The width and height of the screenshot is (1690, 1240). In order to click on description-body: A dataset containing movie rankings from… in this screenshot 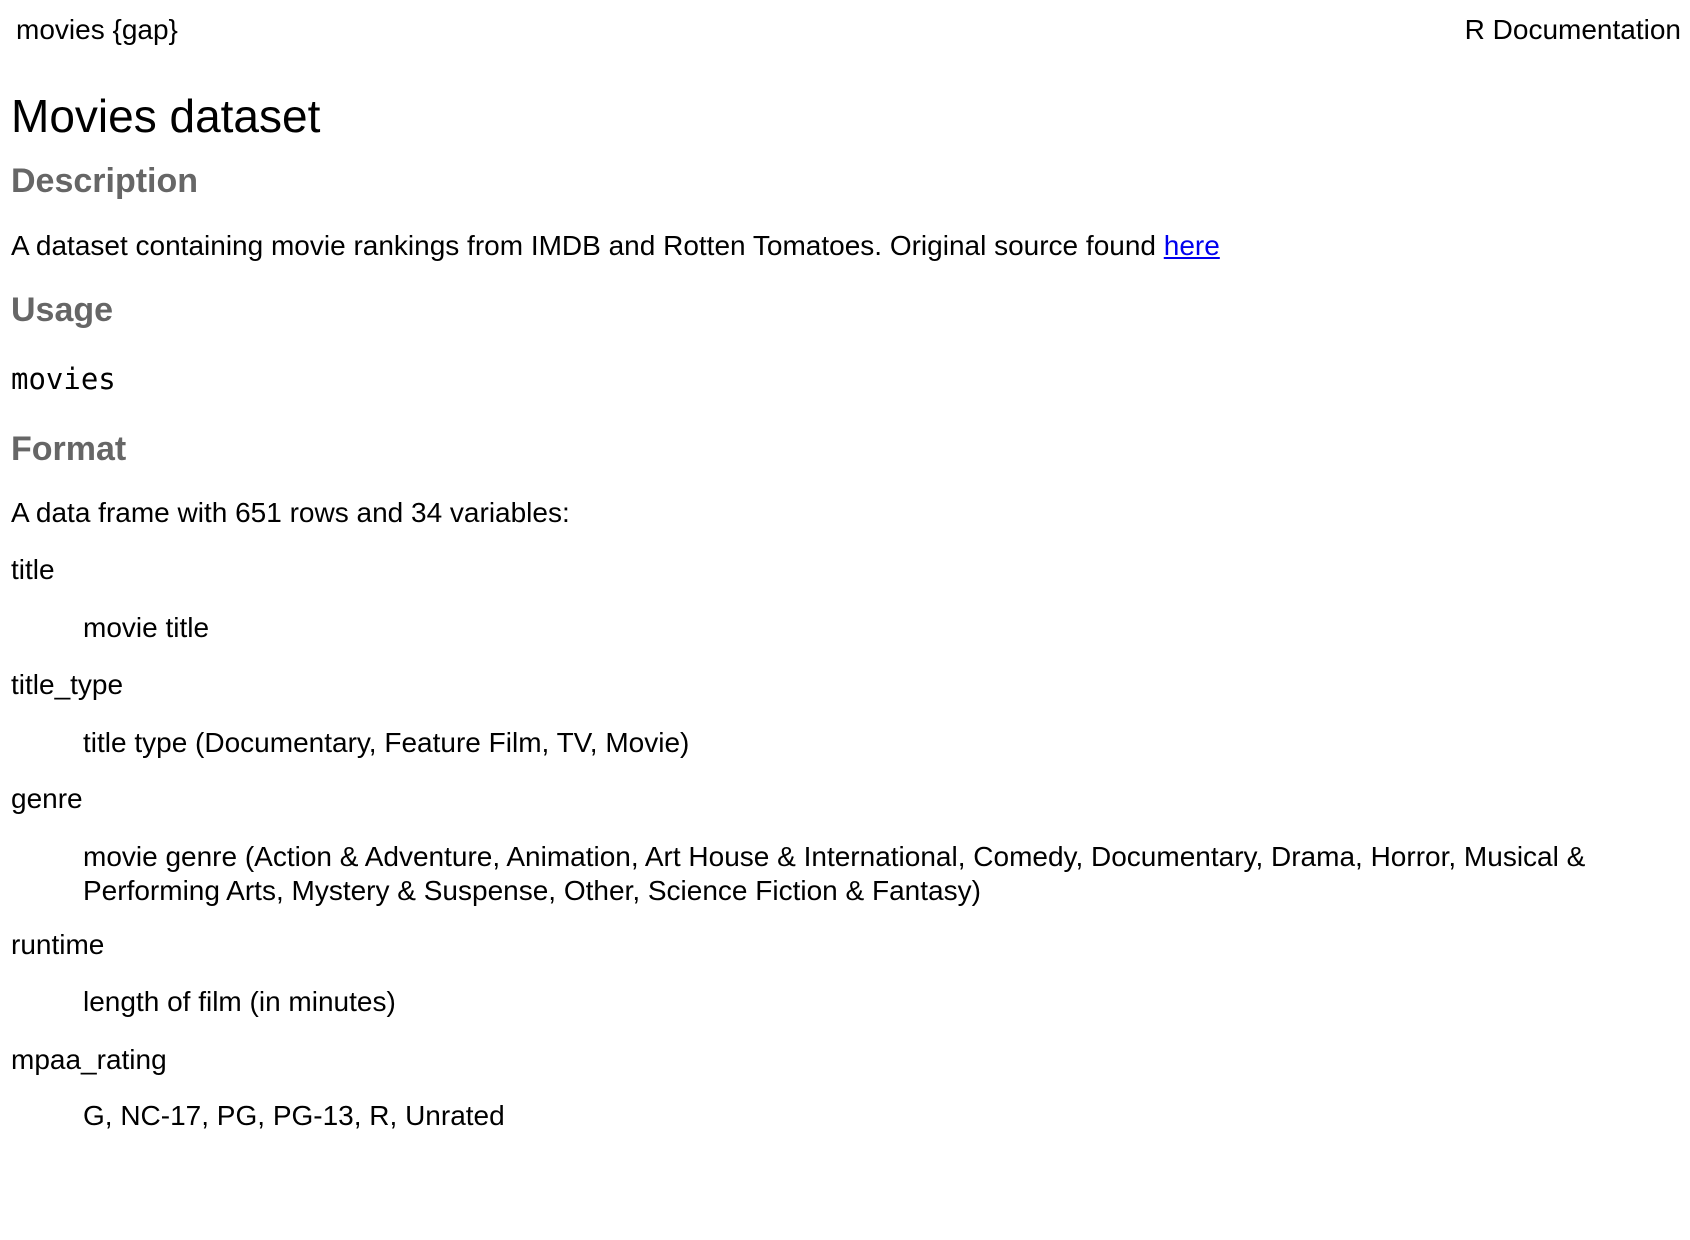, I will do `click(587, 245)`.